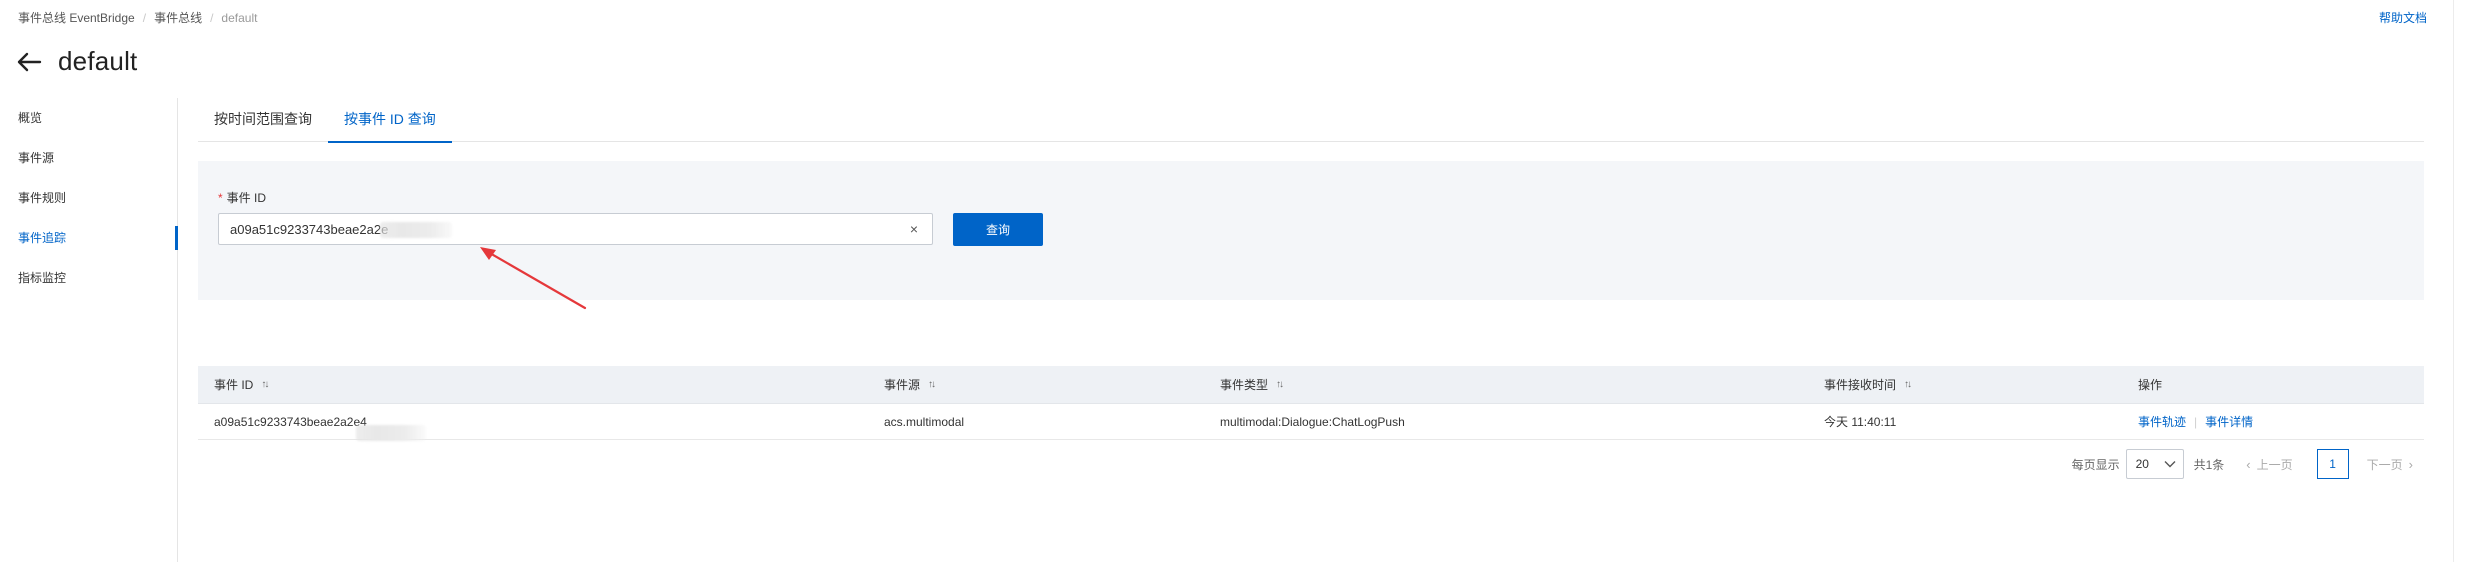 The image size is (2469, 562). I want to click on query-button: 查询, so click(998, 229).